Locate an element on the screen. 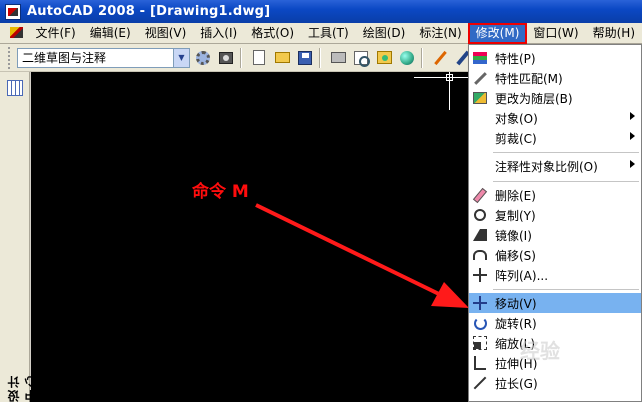  save-button is located at coordinates (305, 58).